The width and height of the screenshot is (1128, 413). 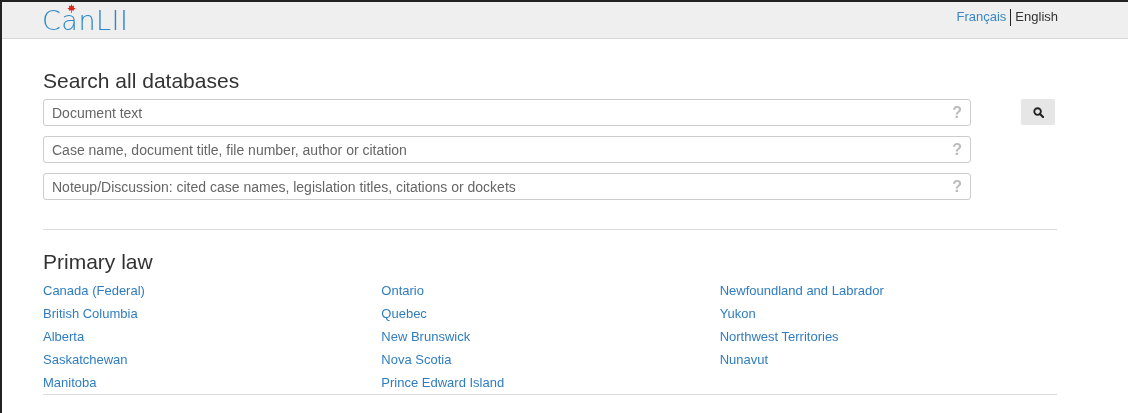 What do you see at coordinates (416, 359) in the screenshot?
I see `jurisdiction-link: Nova Scotia` at bounding box center [416, 359].